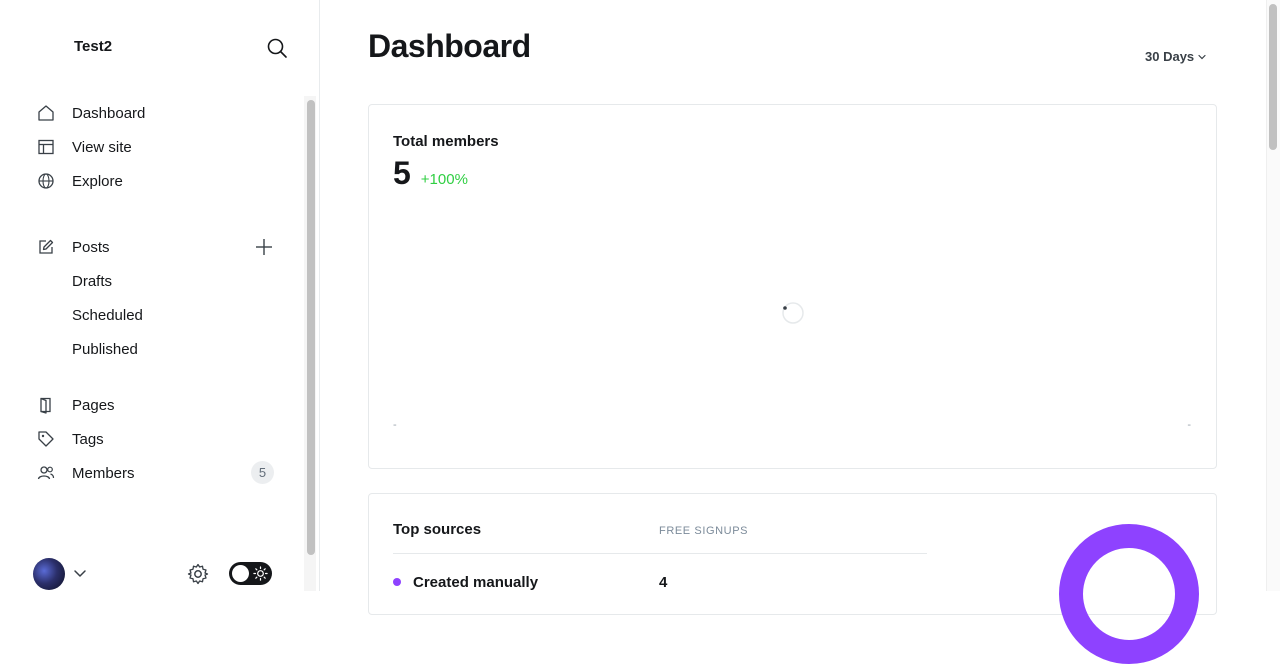 Image resolution: width=1280 pixels, height=664 pixels. Describe the element at coordinates (262, 472) in the screenshot. I see `members-count-badge: 5` at that location.